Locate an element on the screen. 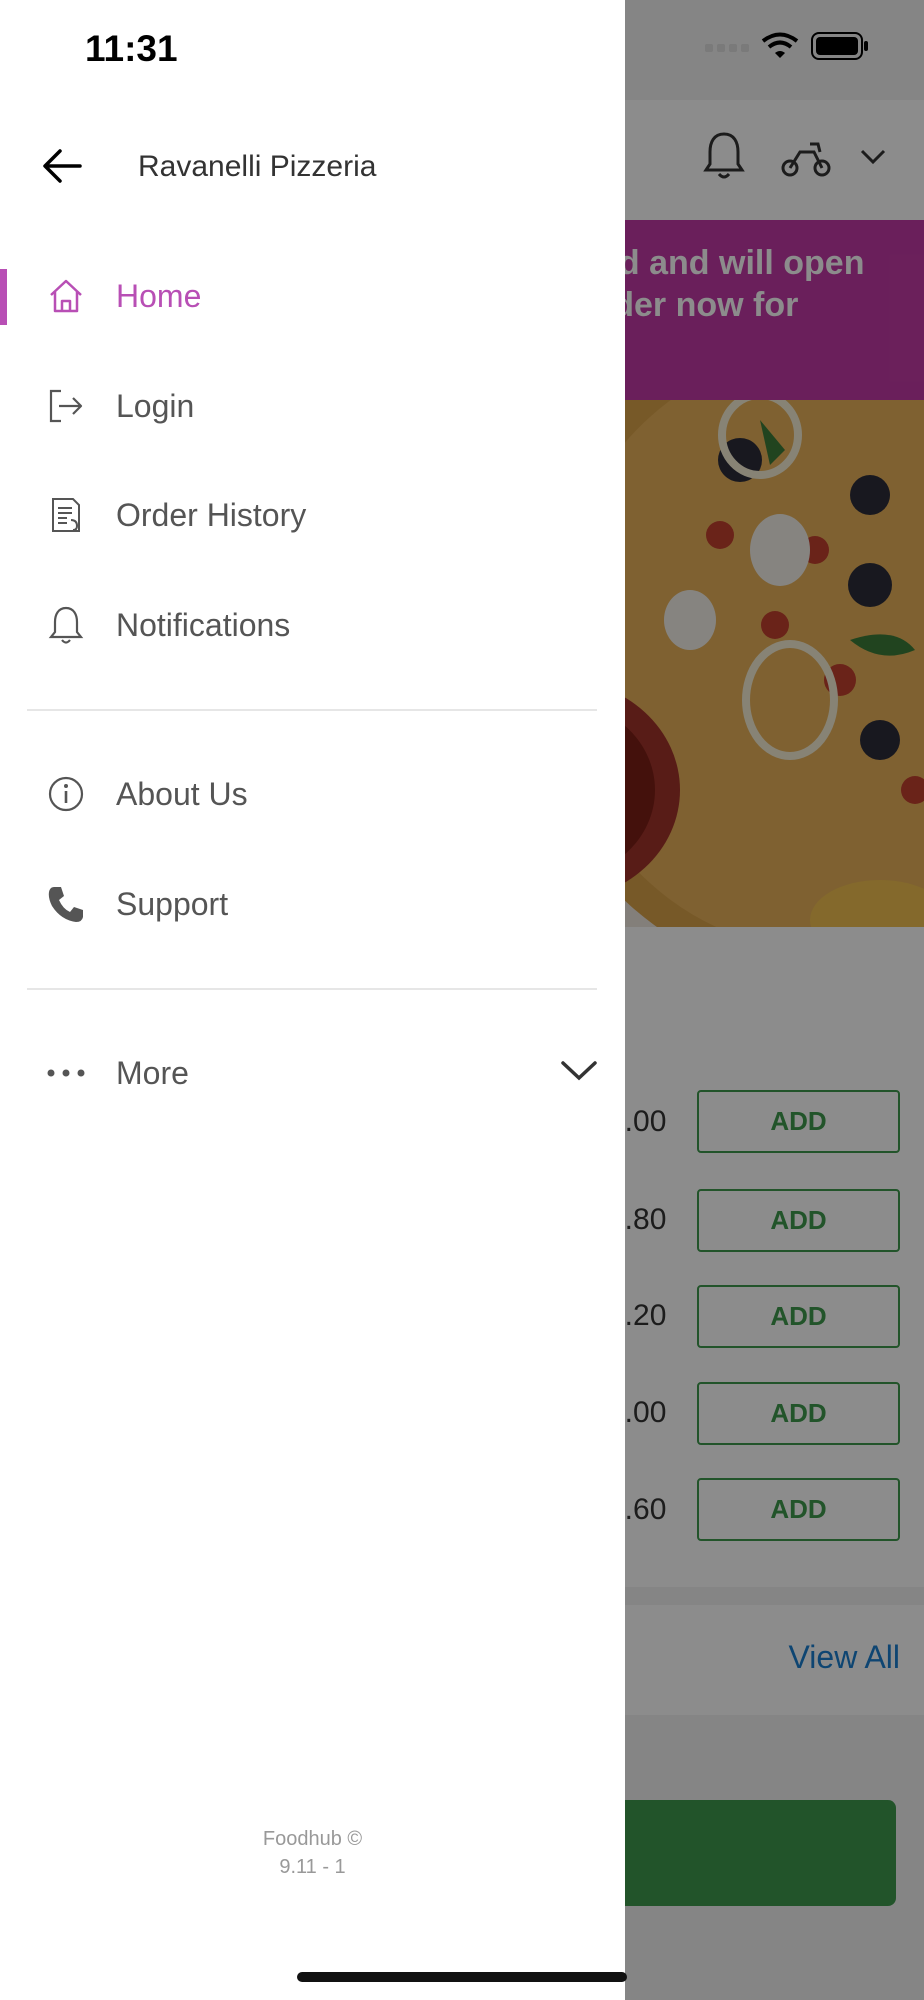 Image resolution: width=924 pixels, height=2000 pixels. footer-brand: Foodhub © is located at coordinates (312, 1839).